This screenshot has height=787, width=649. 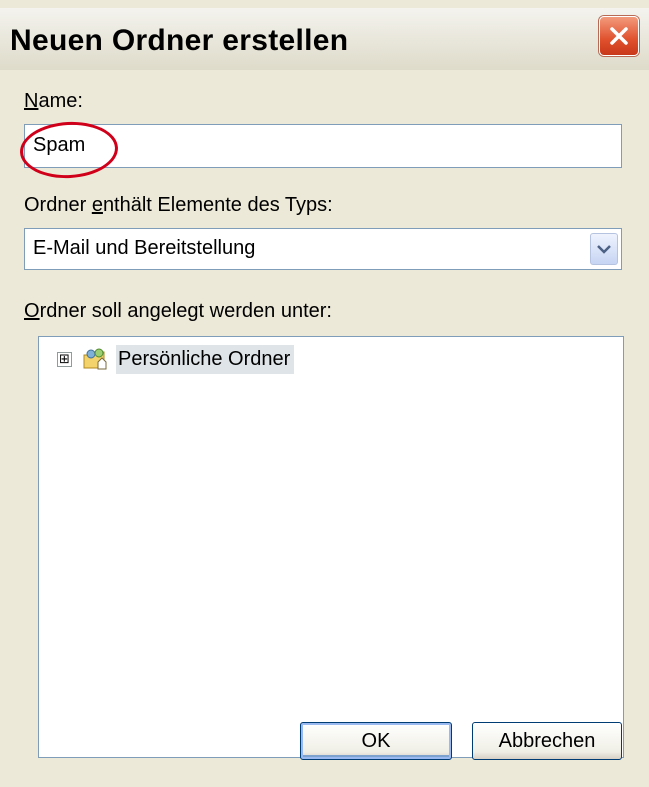 I want to click on folder-type-select: E-Mail und Bereitstellung, so click(x=323, y=249).